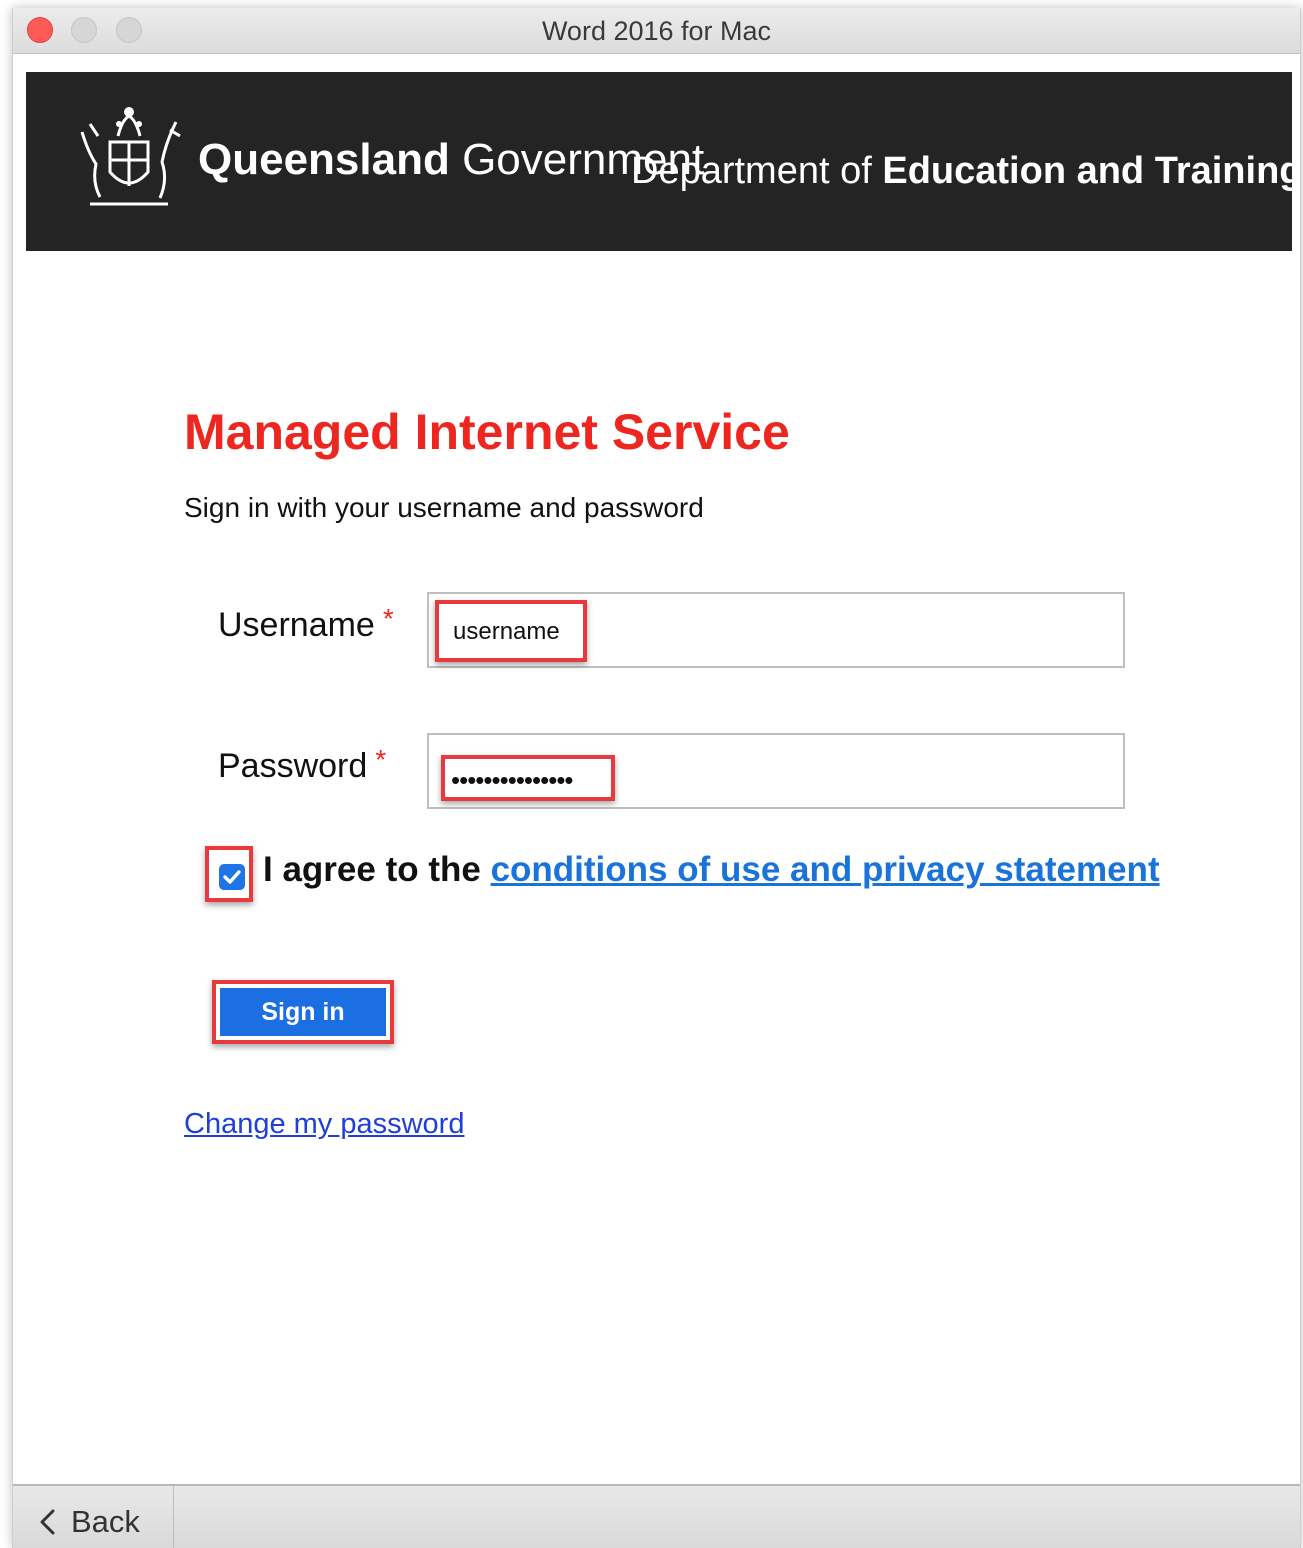 The height and width of the screenshot is (1548, 1303). Describe the element at coordinates (751, 171) in the screenshot. I see `department-prefix: Department of` at that location.